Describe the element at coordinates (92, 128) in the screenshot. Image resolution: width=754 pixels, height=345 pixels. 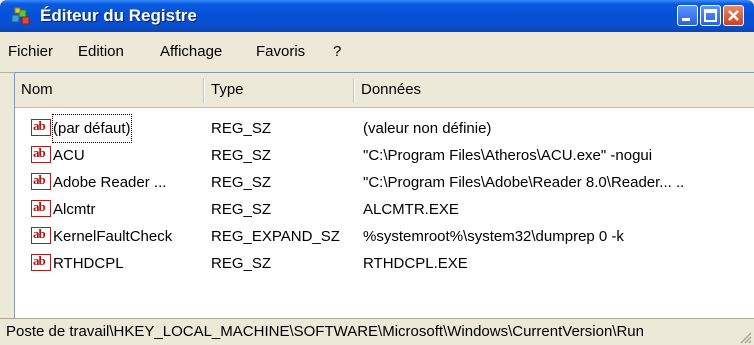
I see `value-name: (par défaut)` at that location.